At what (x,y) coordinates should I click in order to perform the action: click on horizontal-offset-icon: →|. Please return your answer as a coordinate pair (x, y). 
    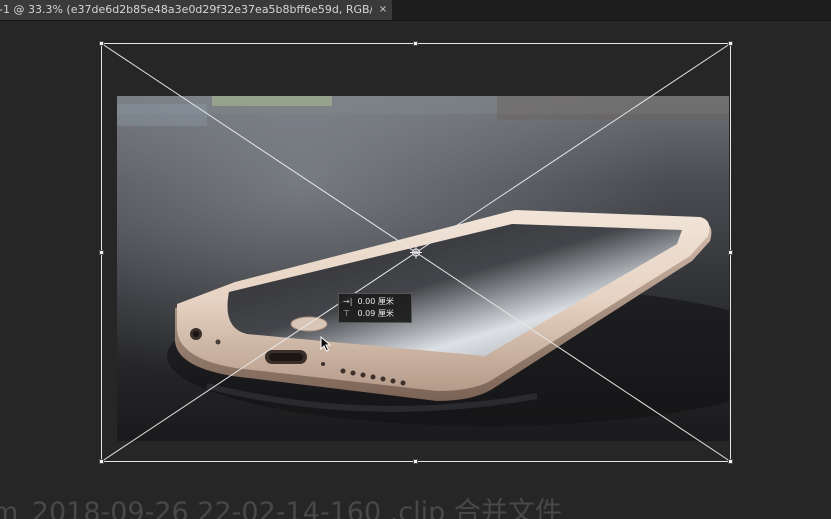
    Looking at the image, I should click on (348, 301).